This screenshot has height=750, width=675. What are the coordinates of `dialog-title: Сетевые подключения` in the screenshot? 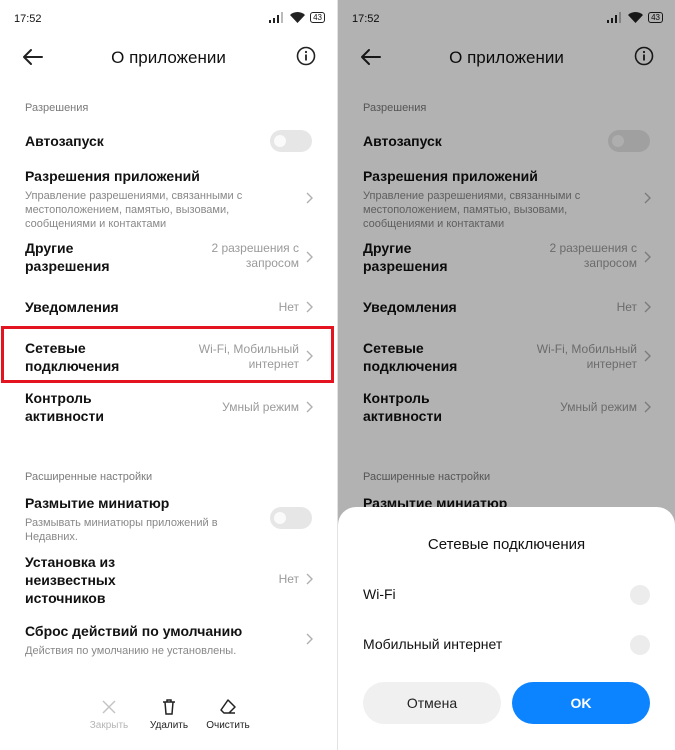 It's located at (506, 544).